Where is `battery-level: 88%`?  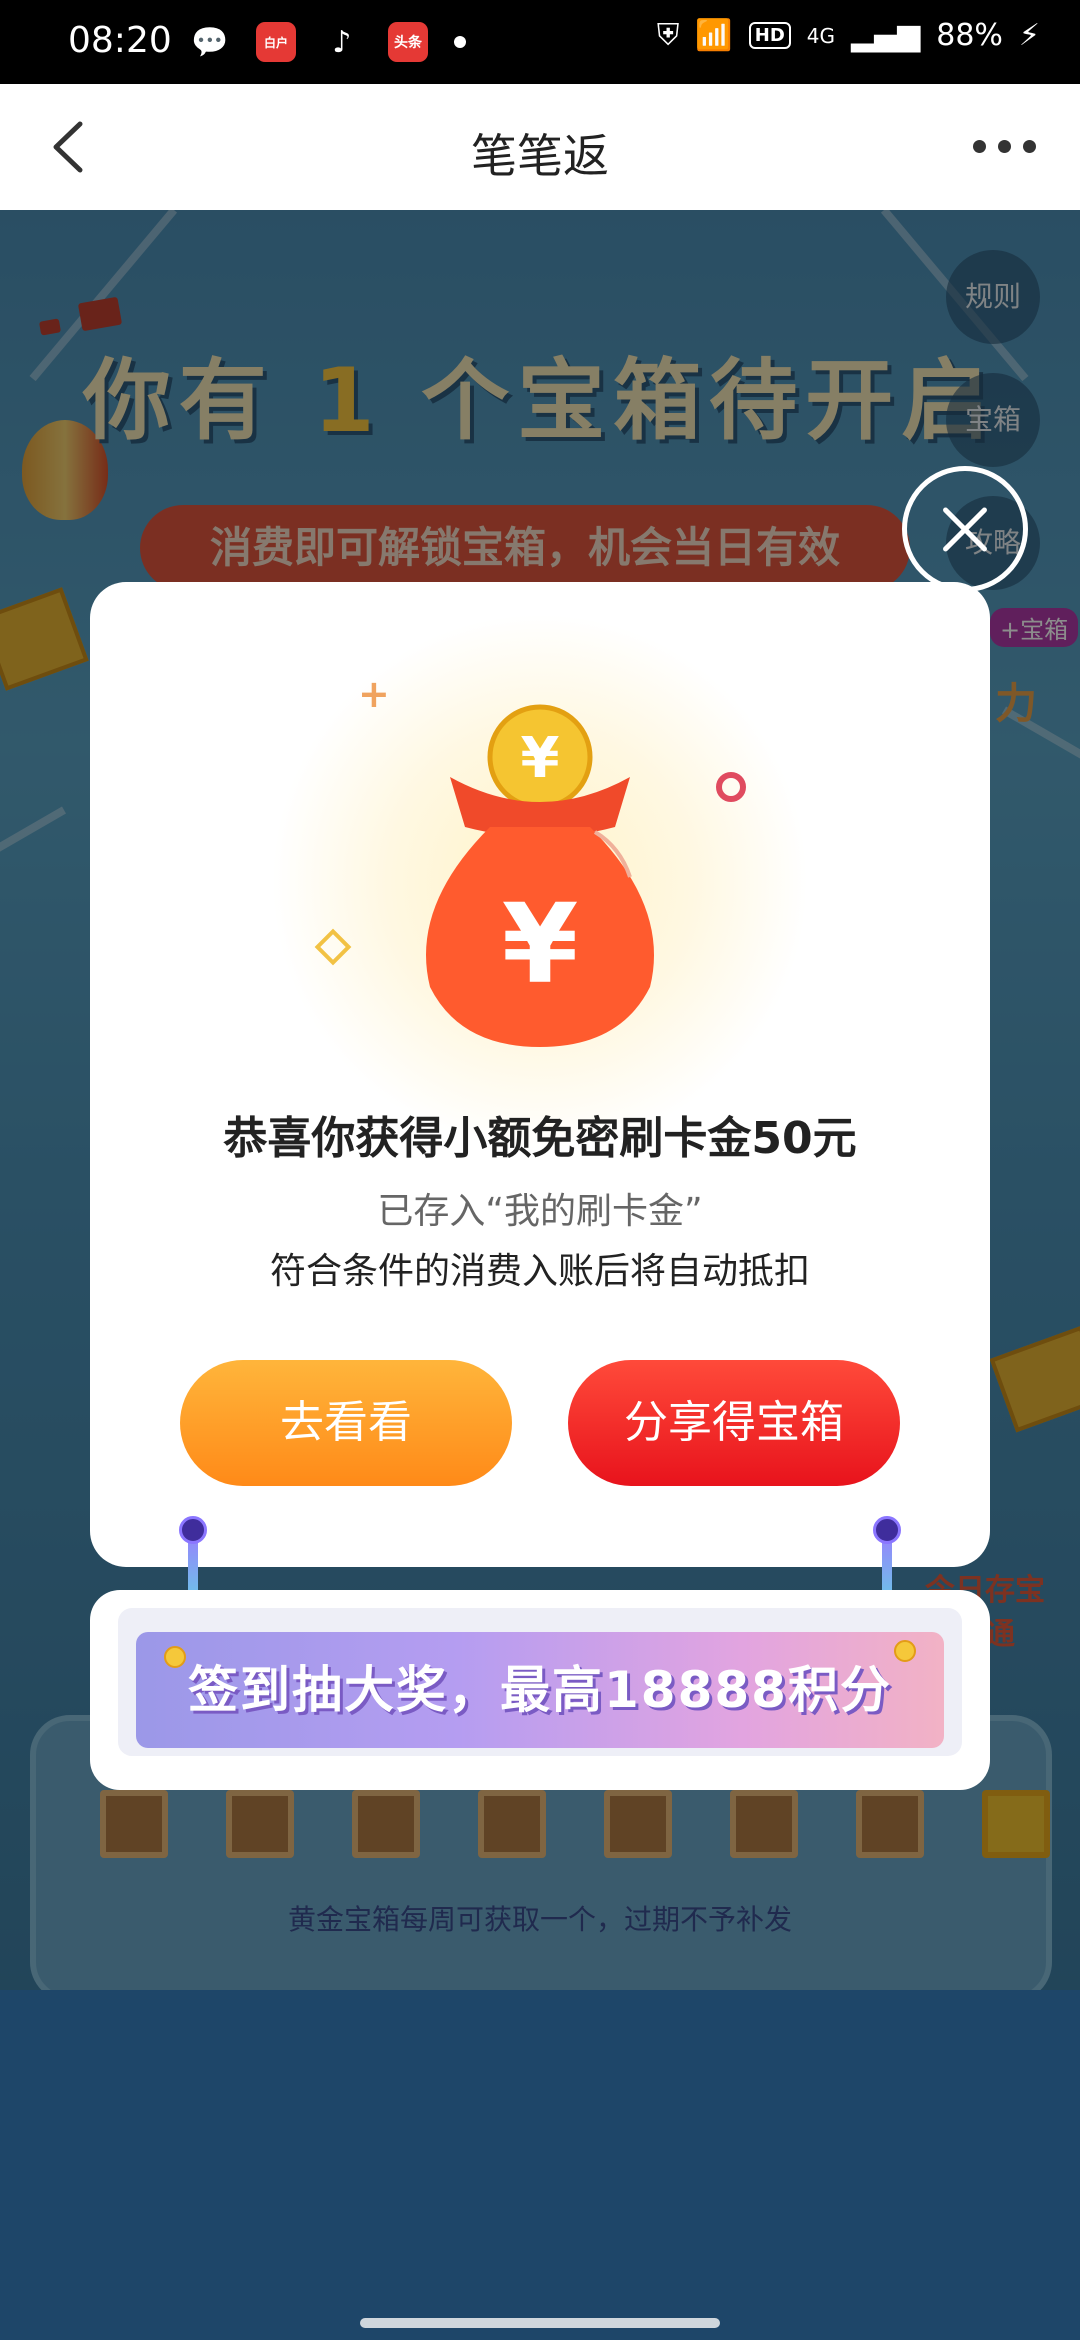 battery-level: 88% is located at coordinates (969, 35).